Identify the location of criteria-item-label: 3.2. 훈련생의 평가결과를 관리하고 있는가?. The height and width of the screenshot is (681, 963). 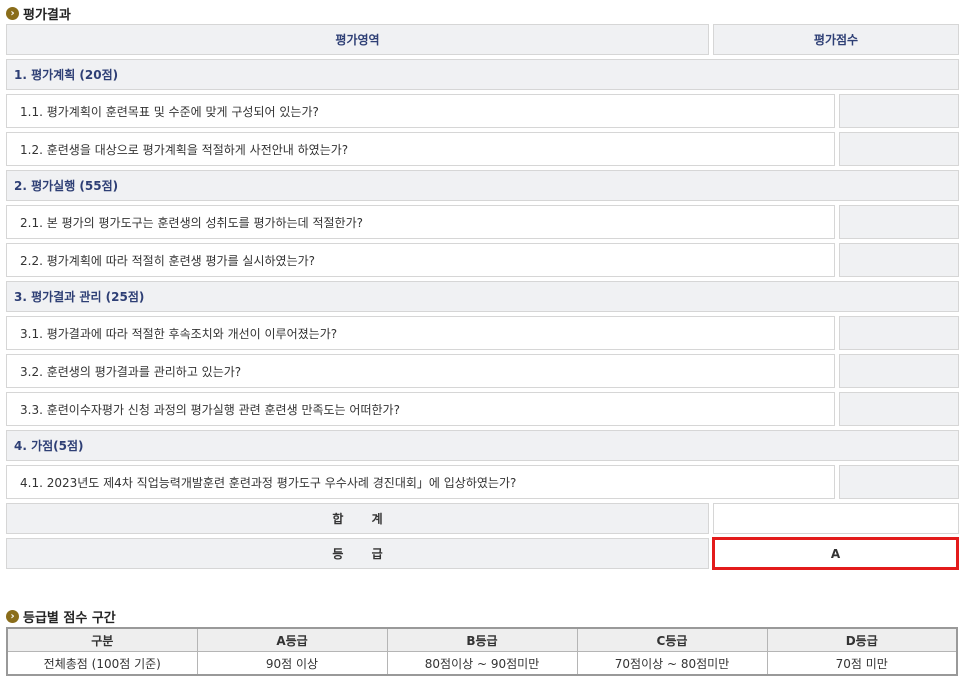
(131, 371).